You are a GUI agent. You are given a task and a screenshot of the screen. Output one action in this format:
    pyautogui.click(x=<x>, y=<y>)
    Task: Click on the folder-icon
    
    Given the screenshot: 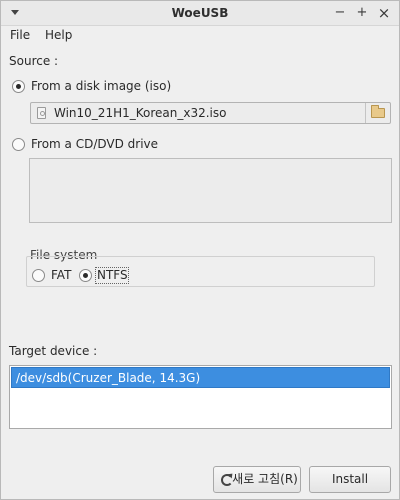 What is the action you would take?
    pyautogui.click(x=378, y=111)
    